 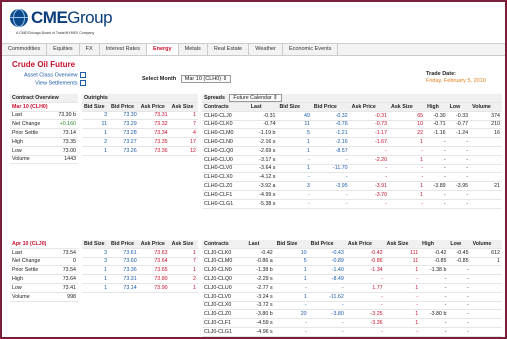 I want to click on ask-price: -3.25, so click(x=365, y=314).